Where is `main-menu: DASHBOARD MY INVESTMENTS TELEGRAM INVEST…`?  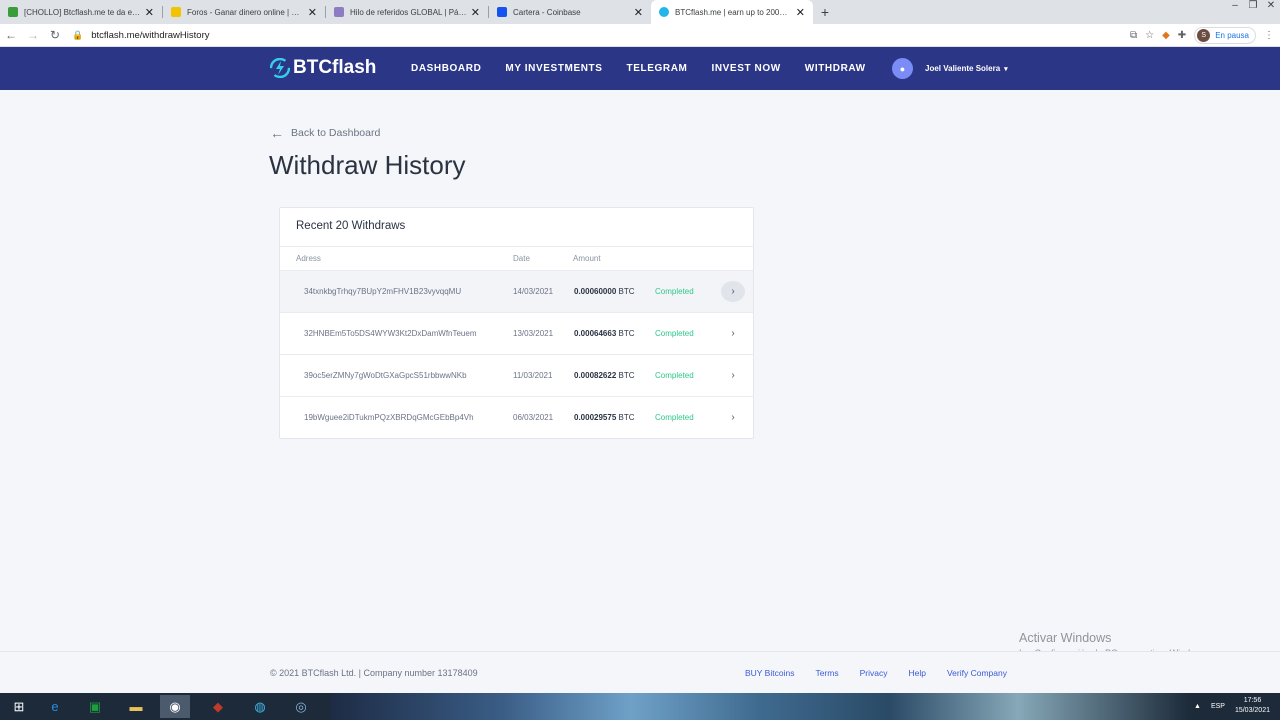
main-menu: DASHBOARD MY INVESTMENTS TELEGRAM INVEST… is located at coordinates (650, 68).